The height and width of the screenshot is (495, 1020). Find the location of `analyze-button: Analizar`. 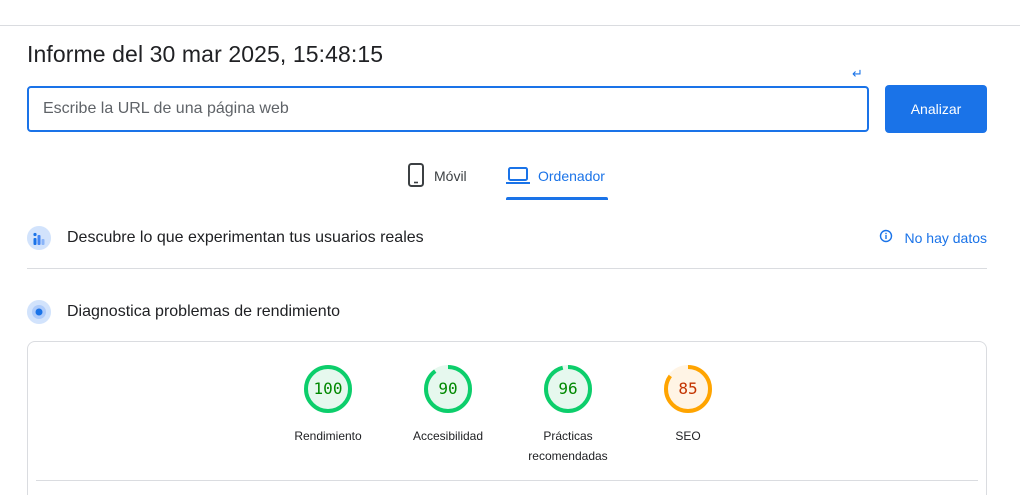

analyze-button: Analizar is located at coordinates (936, 109).